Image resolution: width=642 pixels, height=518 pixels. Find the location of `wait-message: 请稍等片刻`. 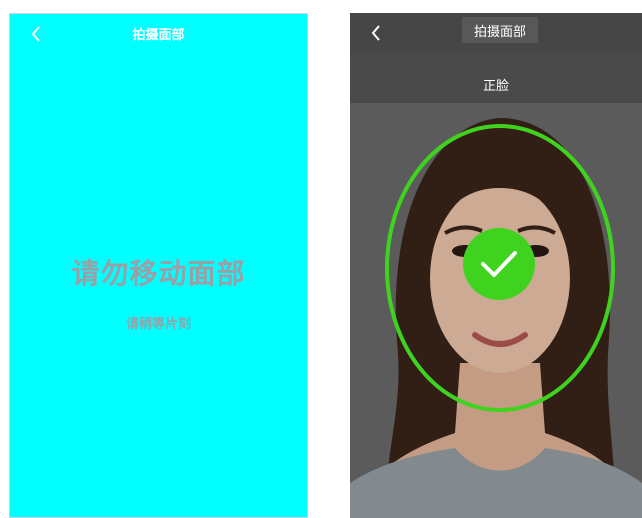

wait-message: 请稍等片刻 is located at coordinates (158, 324).